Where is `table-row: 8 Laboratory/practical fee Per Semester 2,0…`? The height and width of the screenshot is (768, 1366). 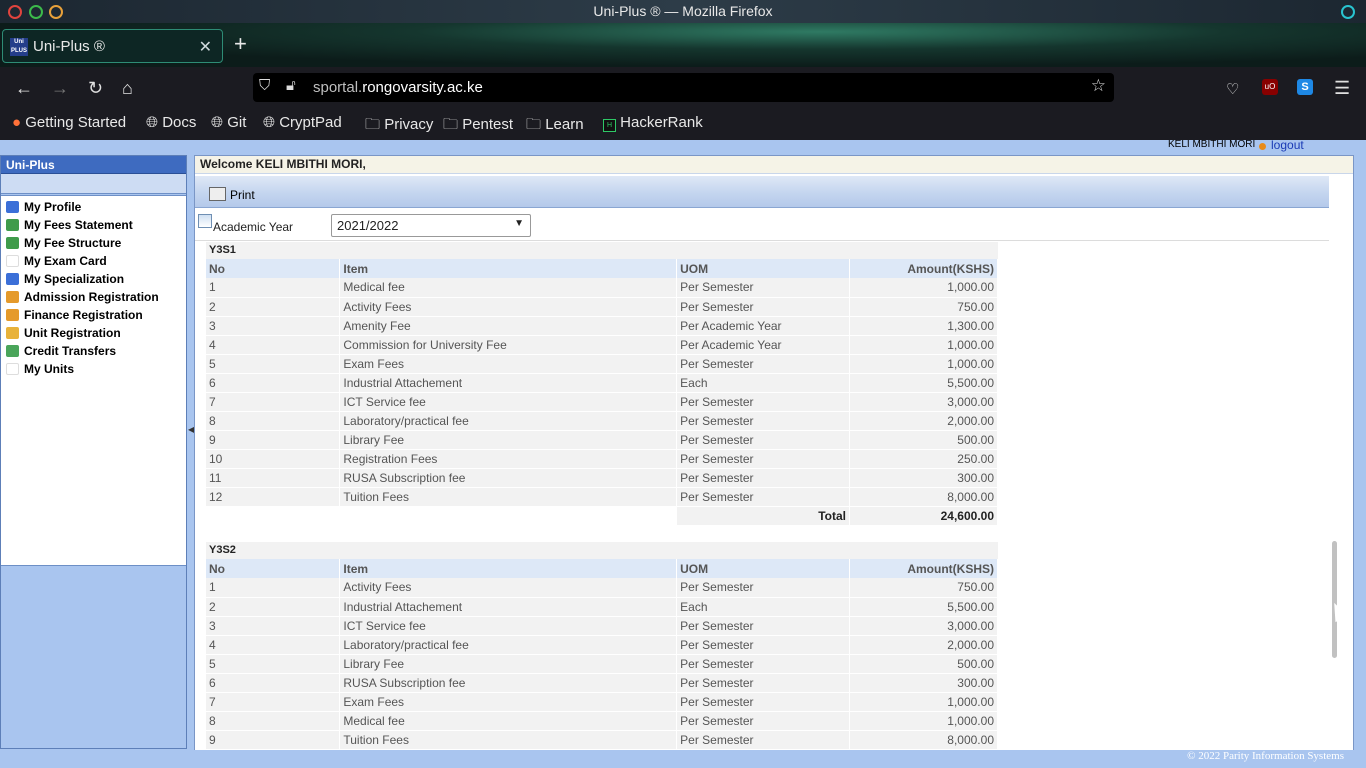
table-row: 8 Laboratory/practical fee Per Semester 2,0… is located at coordinates (602, 421).